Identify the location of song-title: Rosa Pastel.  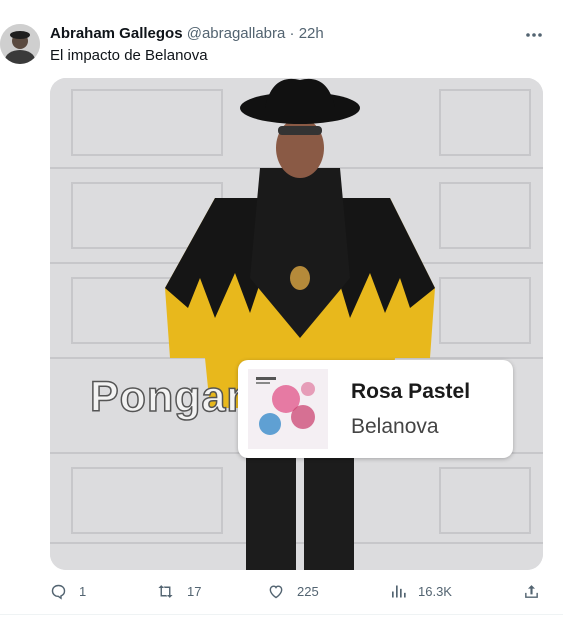
(411, 391).